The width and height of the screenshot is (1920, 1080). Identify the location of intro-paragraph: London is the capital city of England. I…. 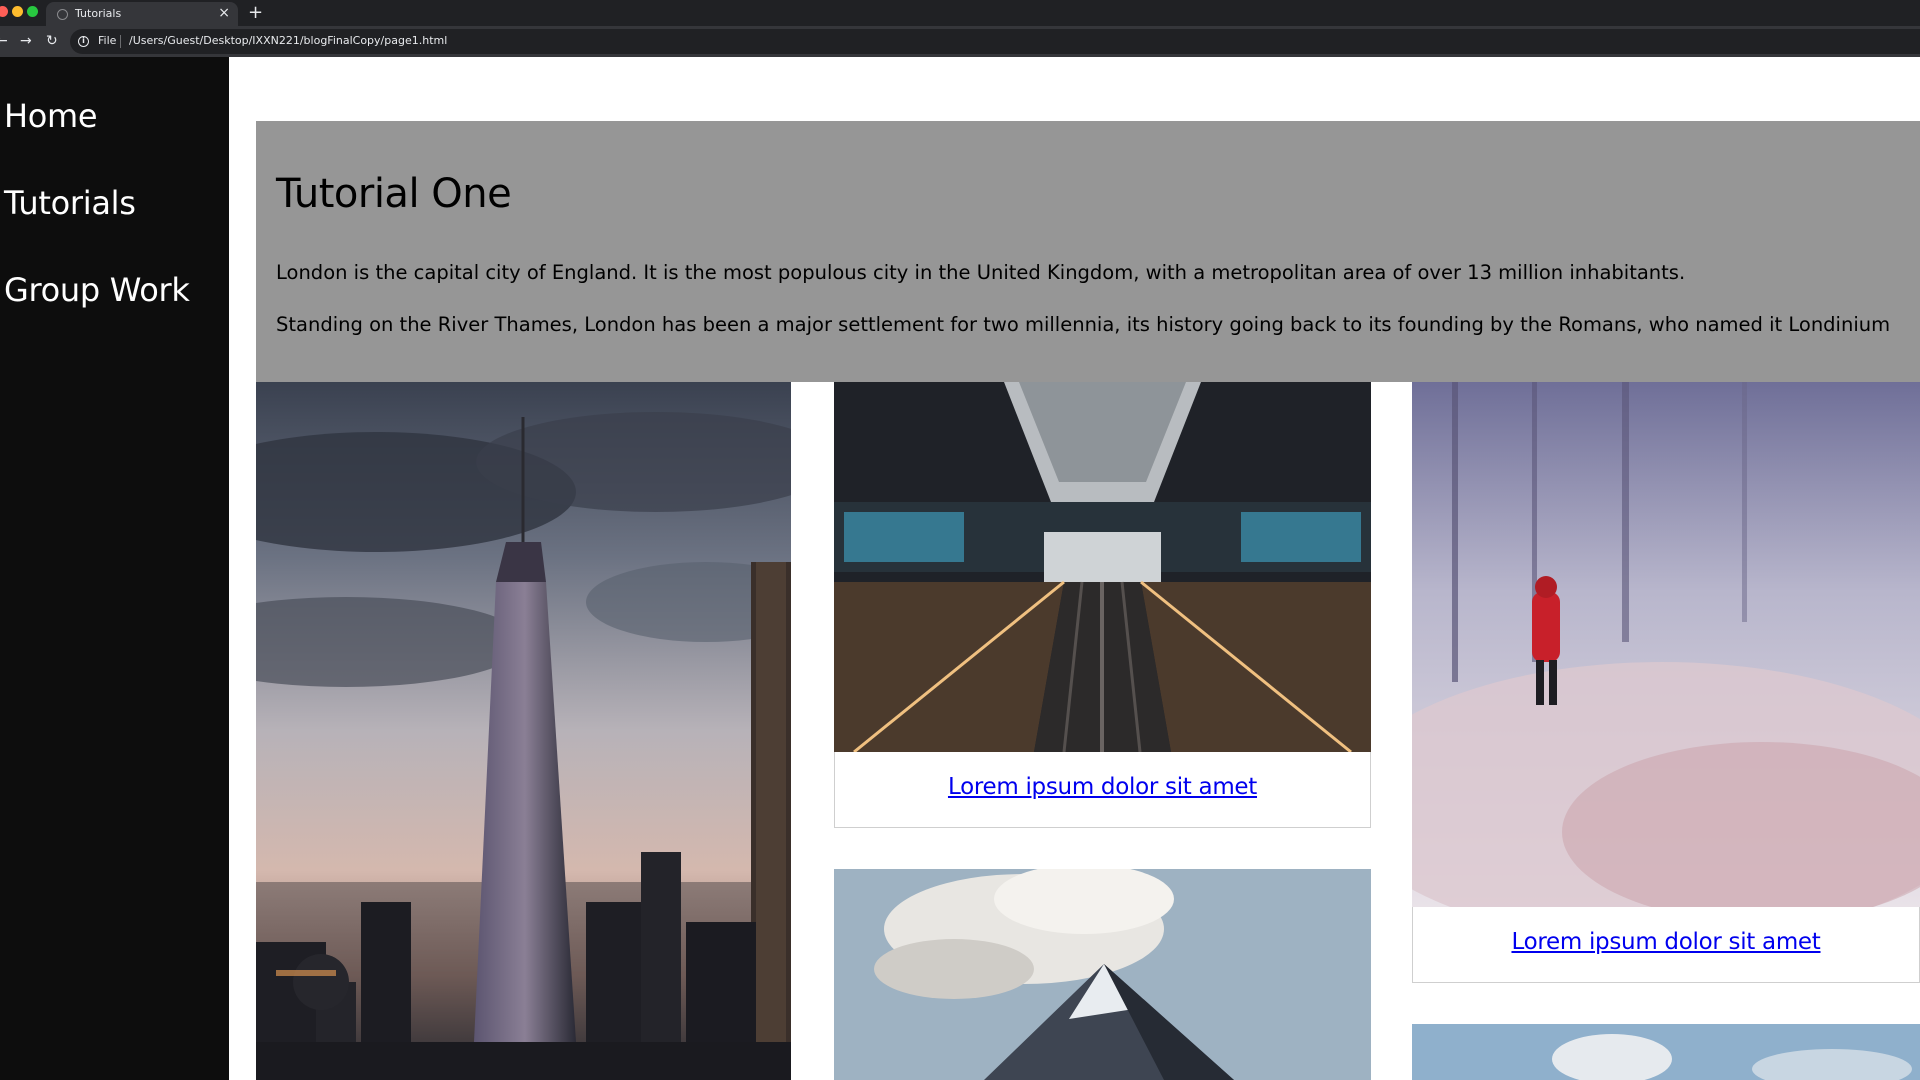
(981, 272).